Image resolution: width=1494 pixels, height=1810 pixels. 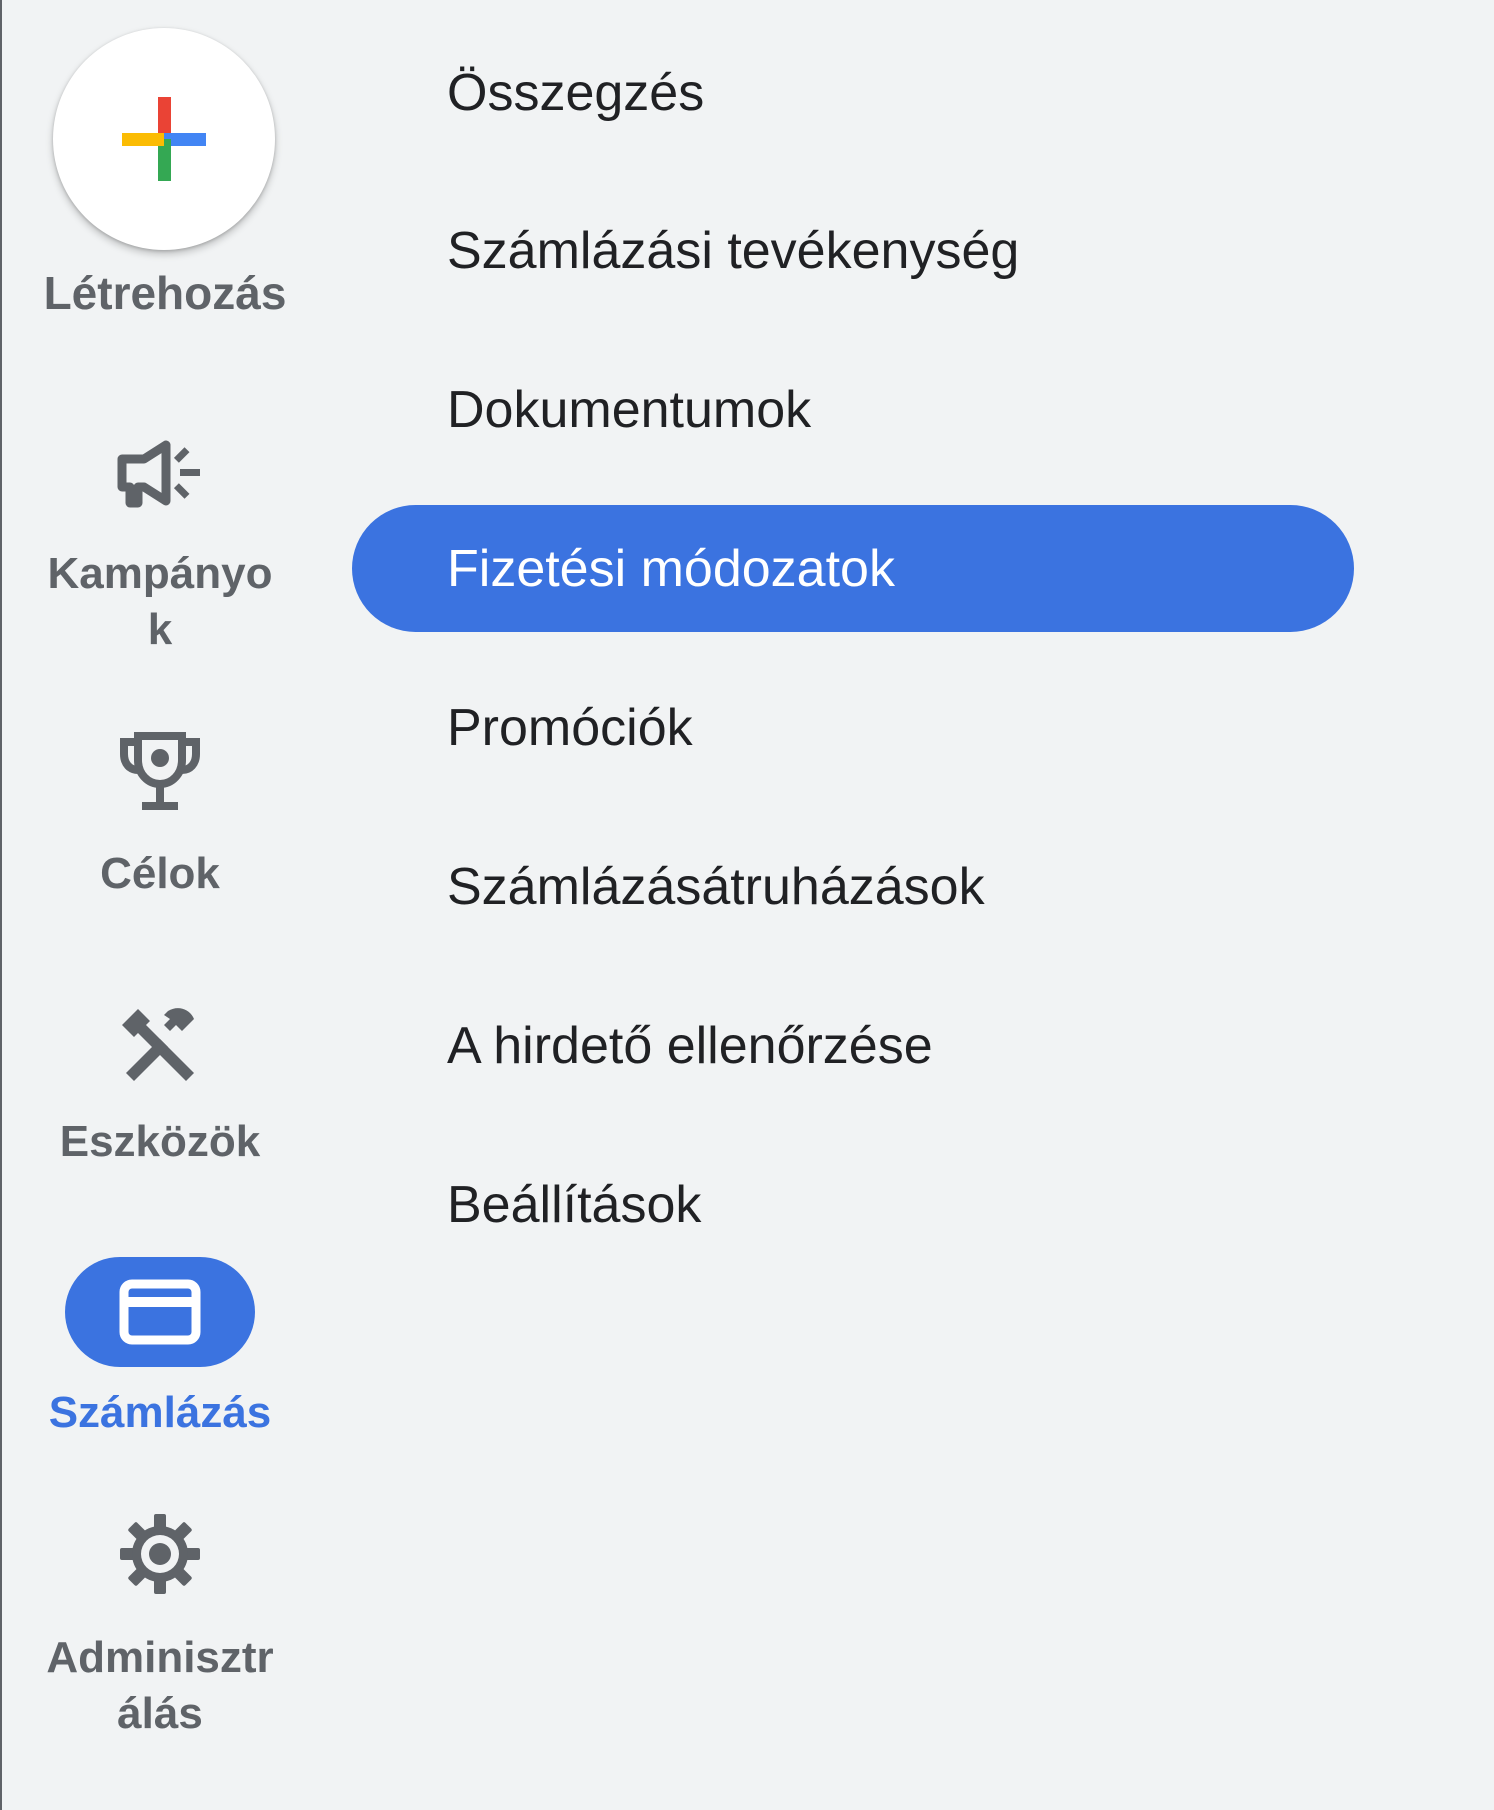 What do you see at coordinates (160, 873) in the screenshot?
I see `rail-label-goals: Célok` at bounding box center [160, 873].